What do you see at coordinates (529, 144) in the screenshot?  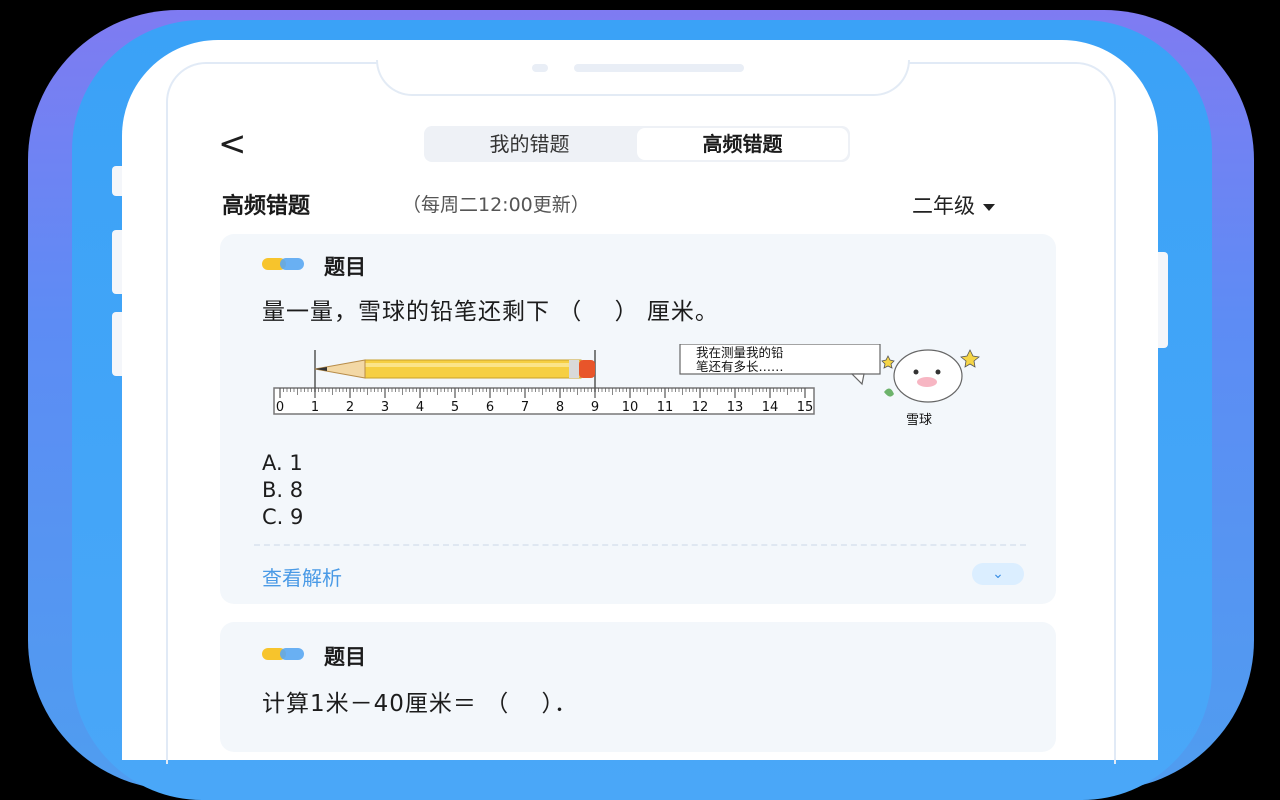 I see `tab-my-mistakes: 我的错题` at bounding box center [529, 144].